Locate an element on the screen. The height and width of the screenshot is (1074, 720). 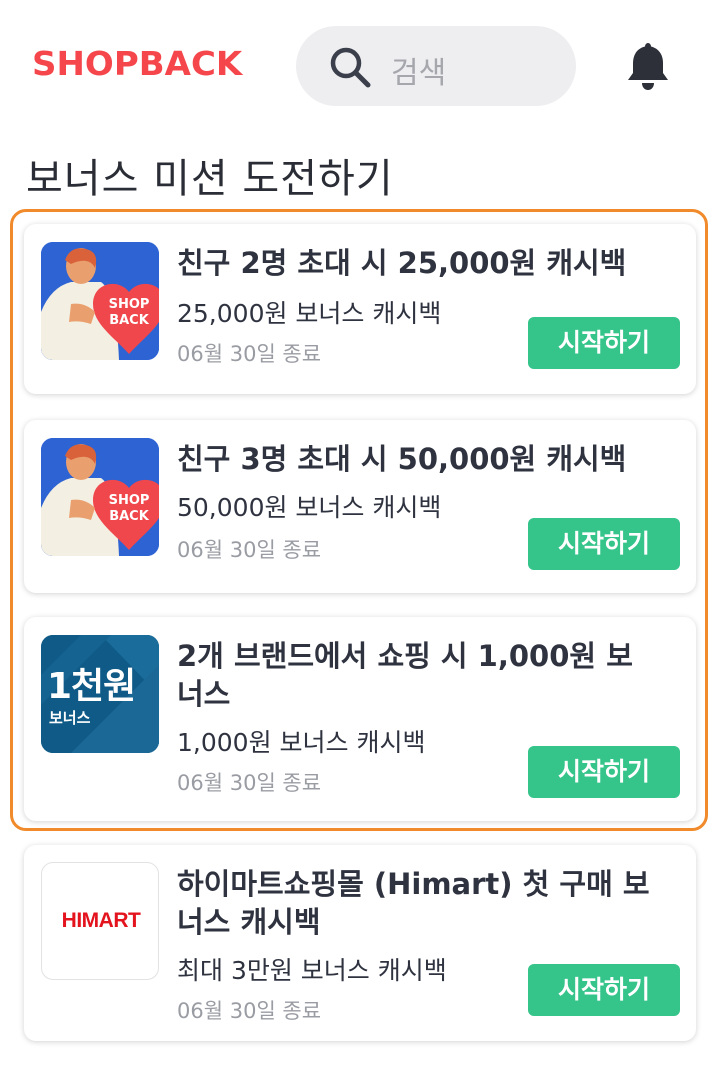
mission-title: 친구 2명 초대 시 25,000원 캐시백 is located at coordinates (402, 263).